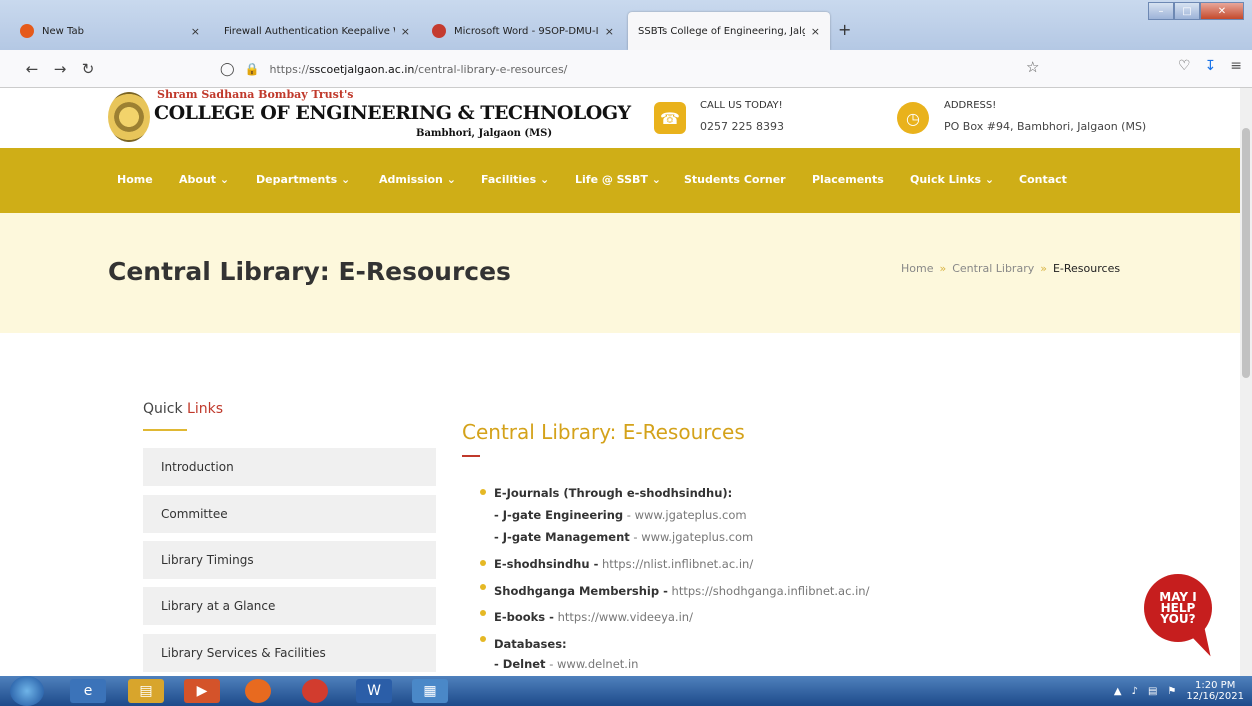 The width and height of the screenshot is (1252, 706). Describe the element at coordinates (1118, 691) in the screenshot. I see `show-hidden-icon: ▲` at that location.